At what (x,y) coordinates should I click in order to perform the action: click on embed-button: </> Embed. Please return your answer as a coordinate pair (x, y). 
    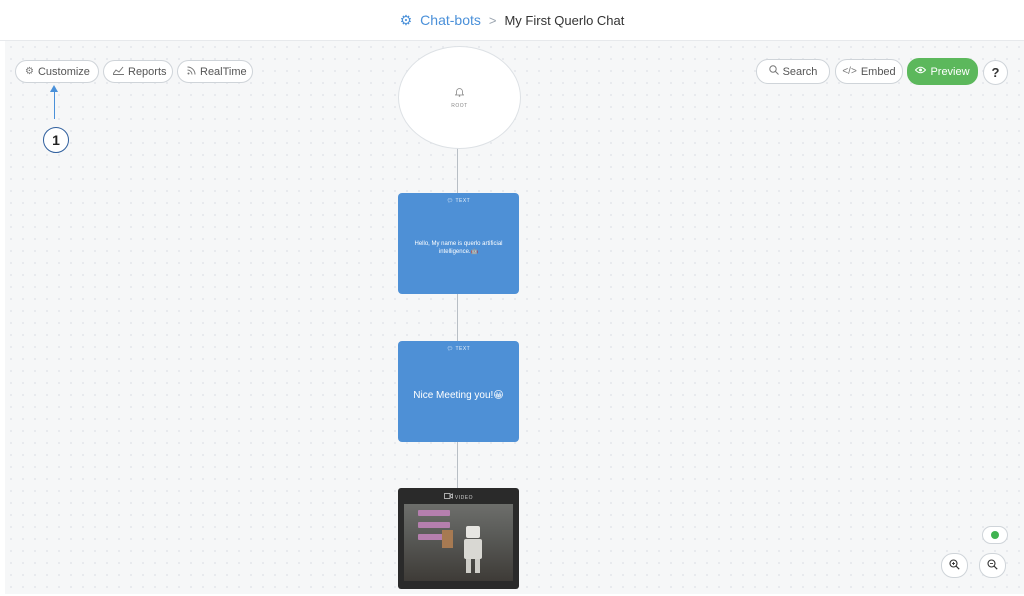
    Looking at the image, I should click on (869, 71).